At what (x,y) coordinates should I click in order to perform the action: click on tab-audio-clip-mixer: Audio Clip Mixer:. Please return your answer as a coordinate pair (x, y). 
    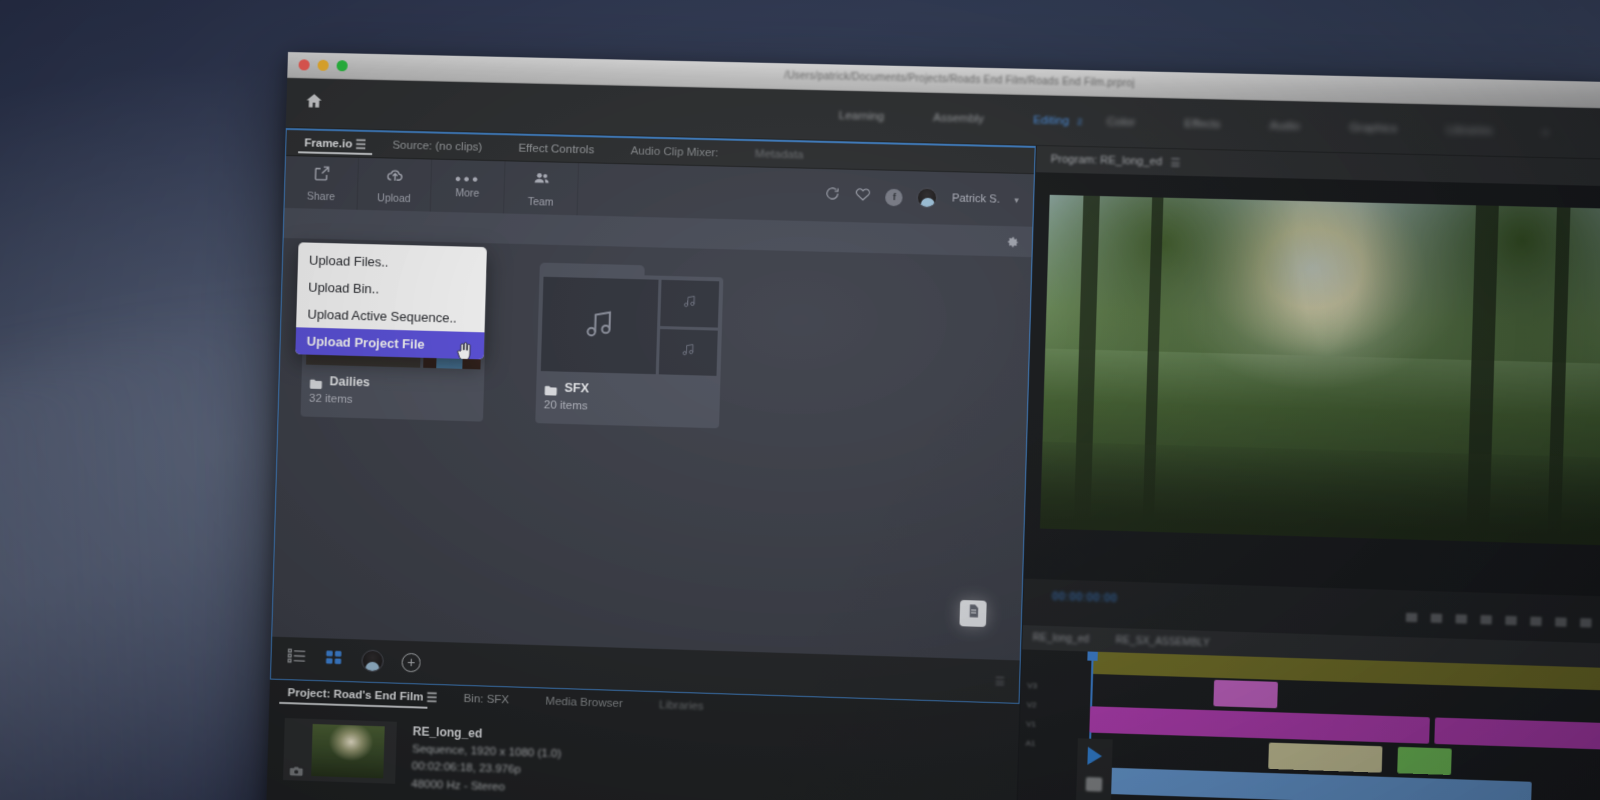
    Looking at the image, I should click on (674, 152).